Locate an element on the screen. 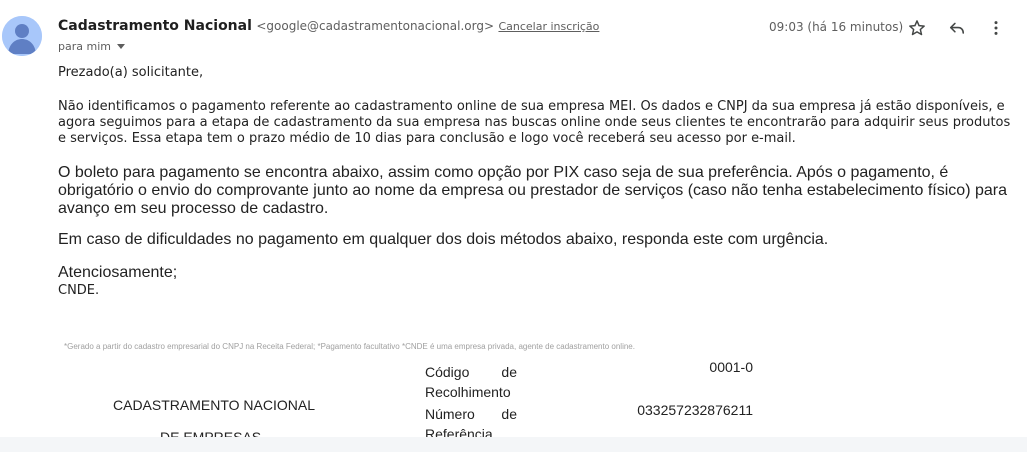 The height and width of the screenshot is (452, 1027). person-icon is located at coordinates (22, 36).